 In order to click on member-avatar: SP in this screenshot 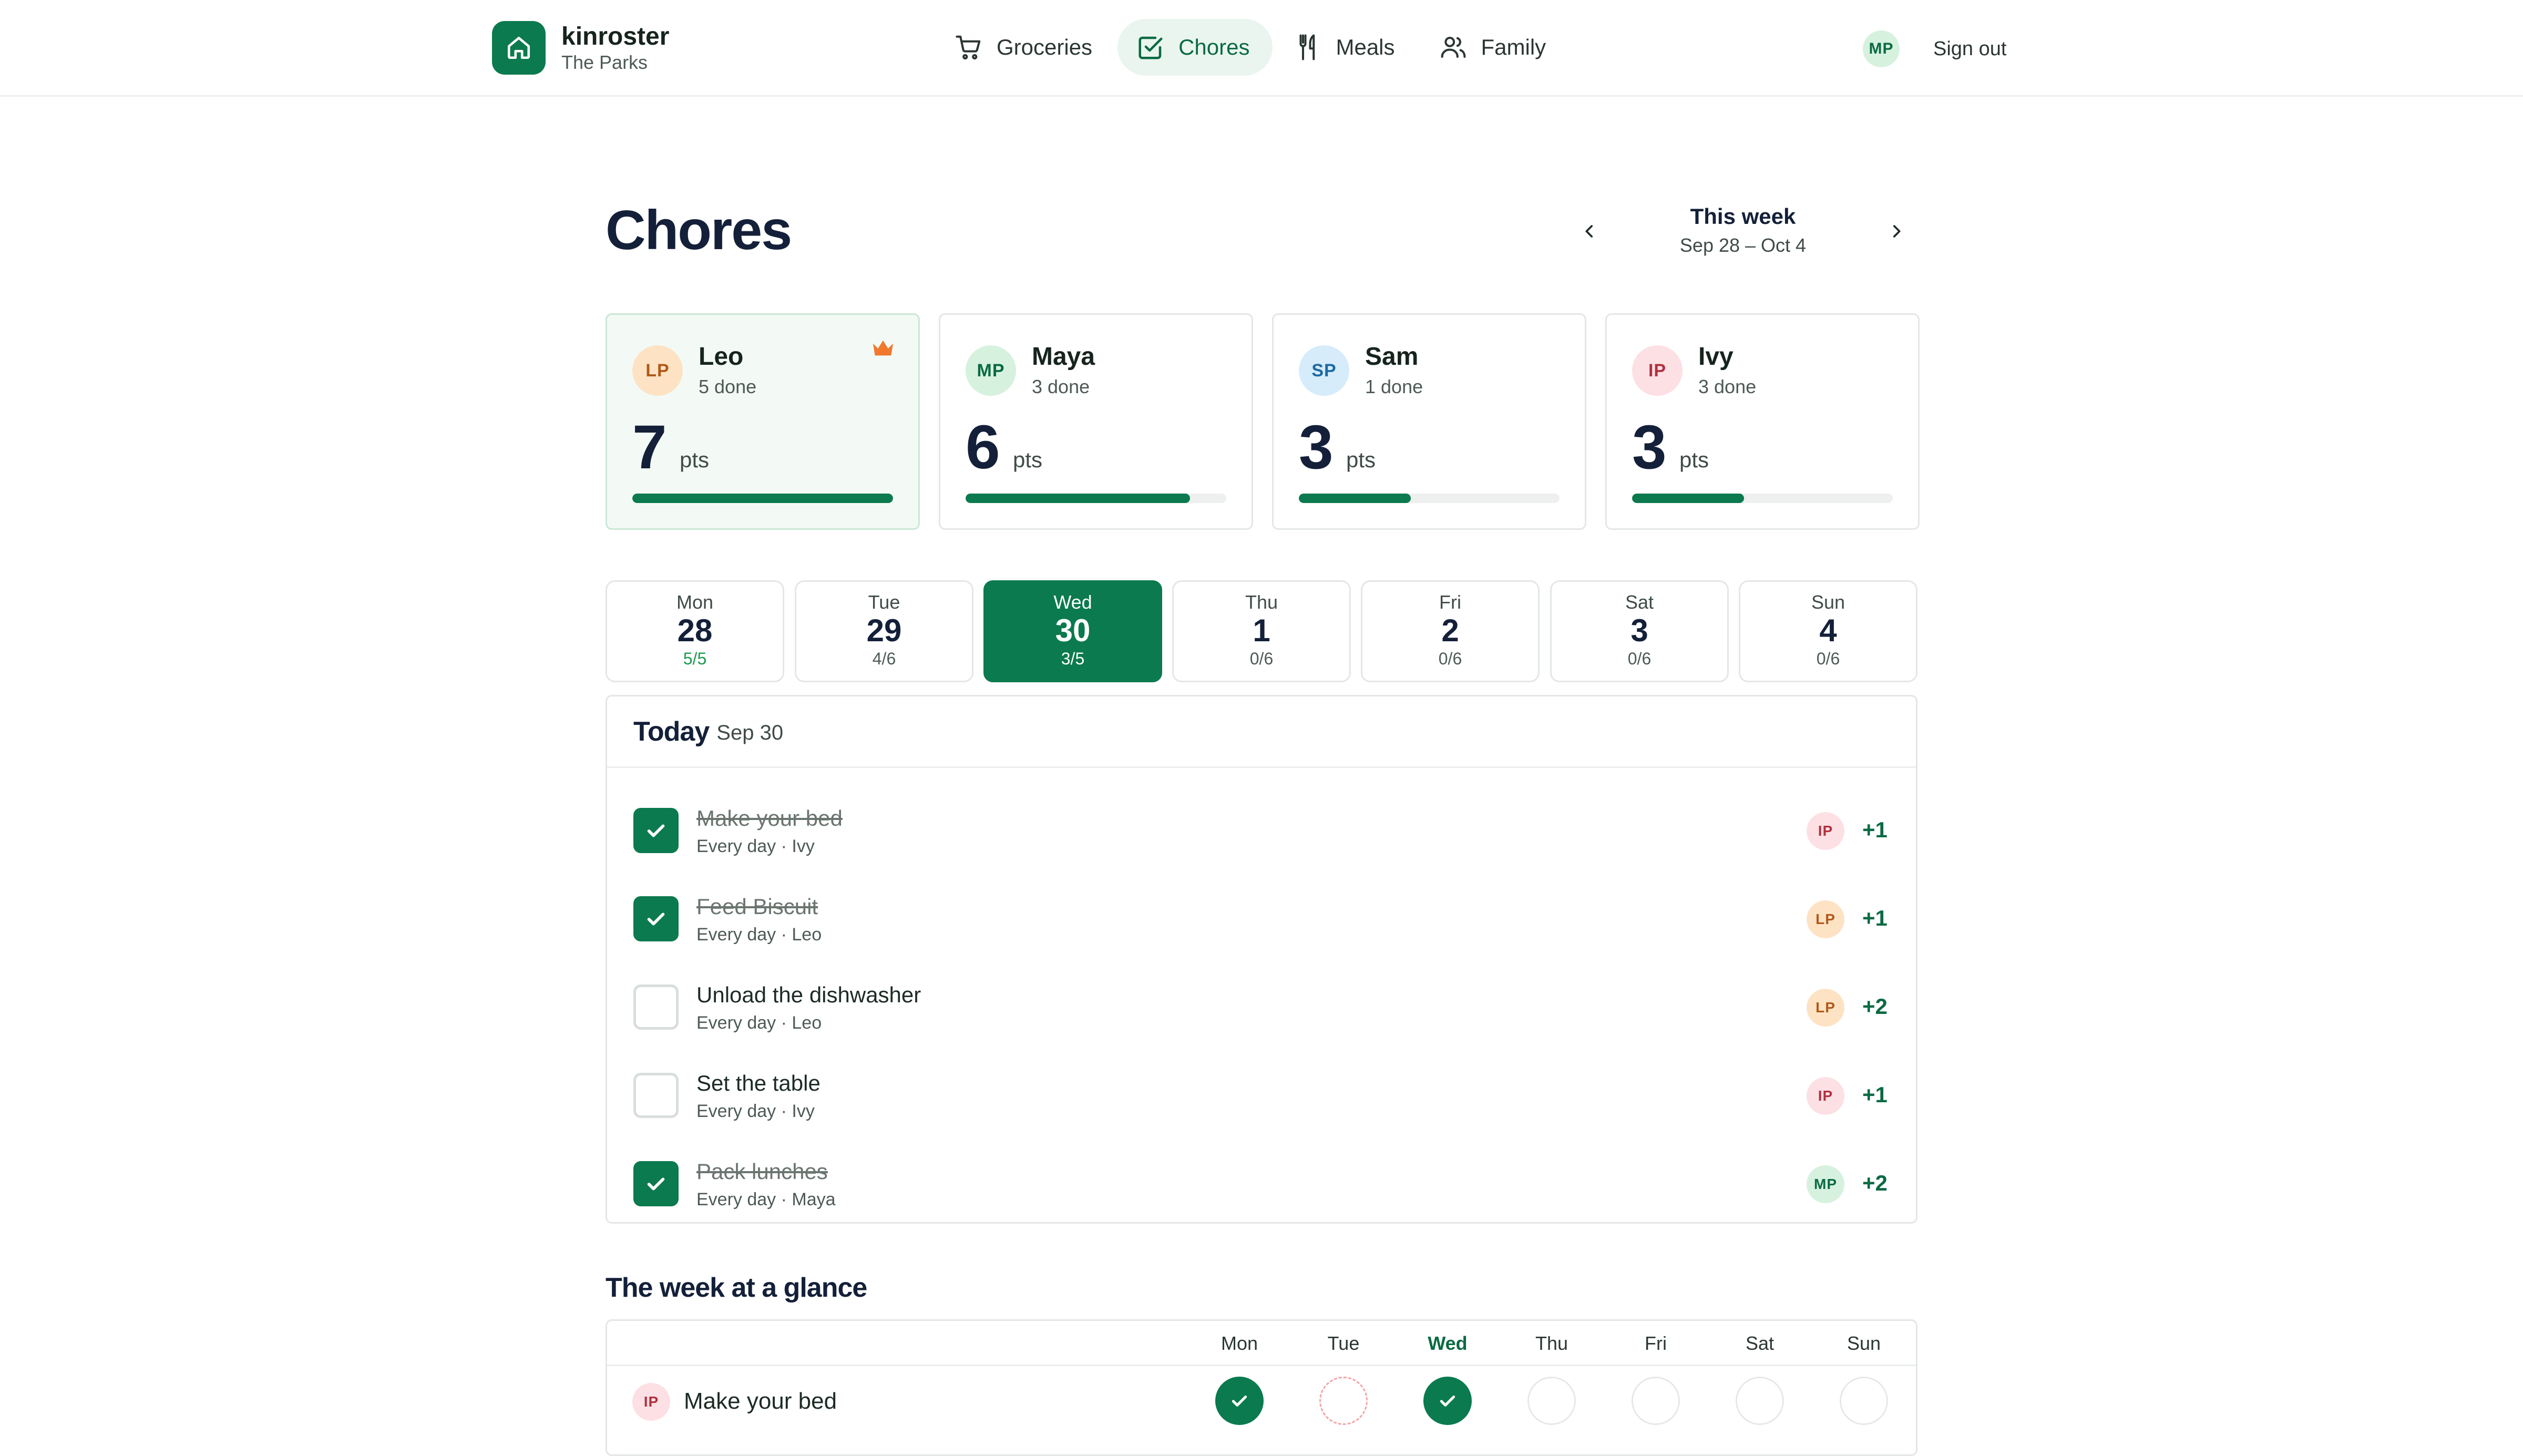, I will do `click(1324, 371)`.